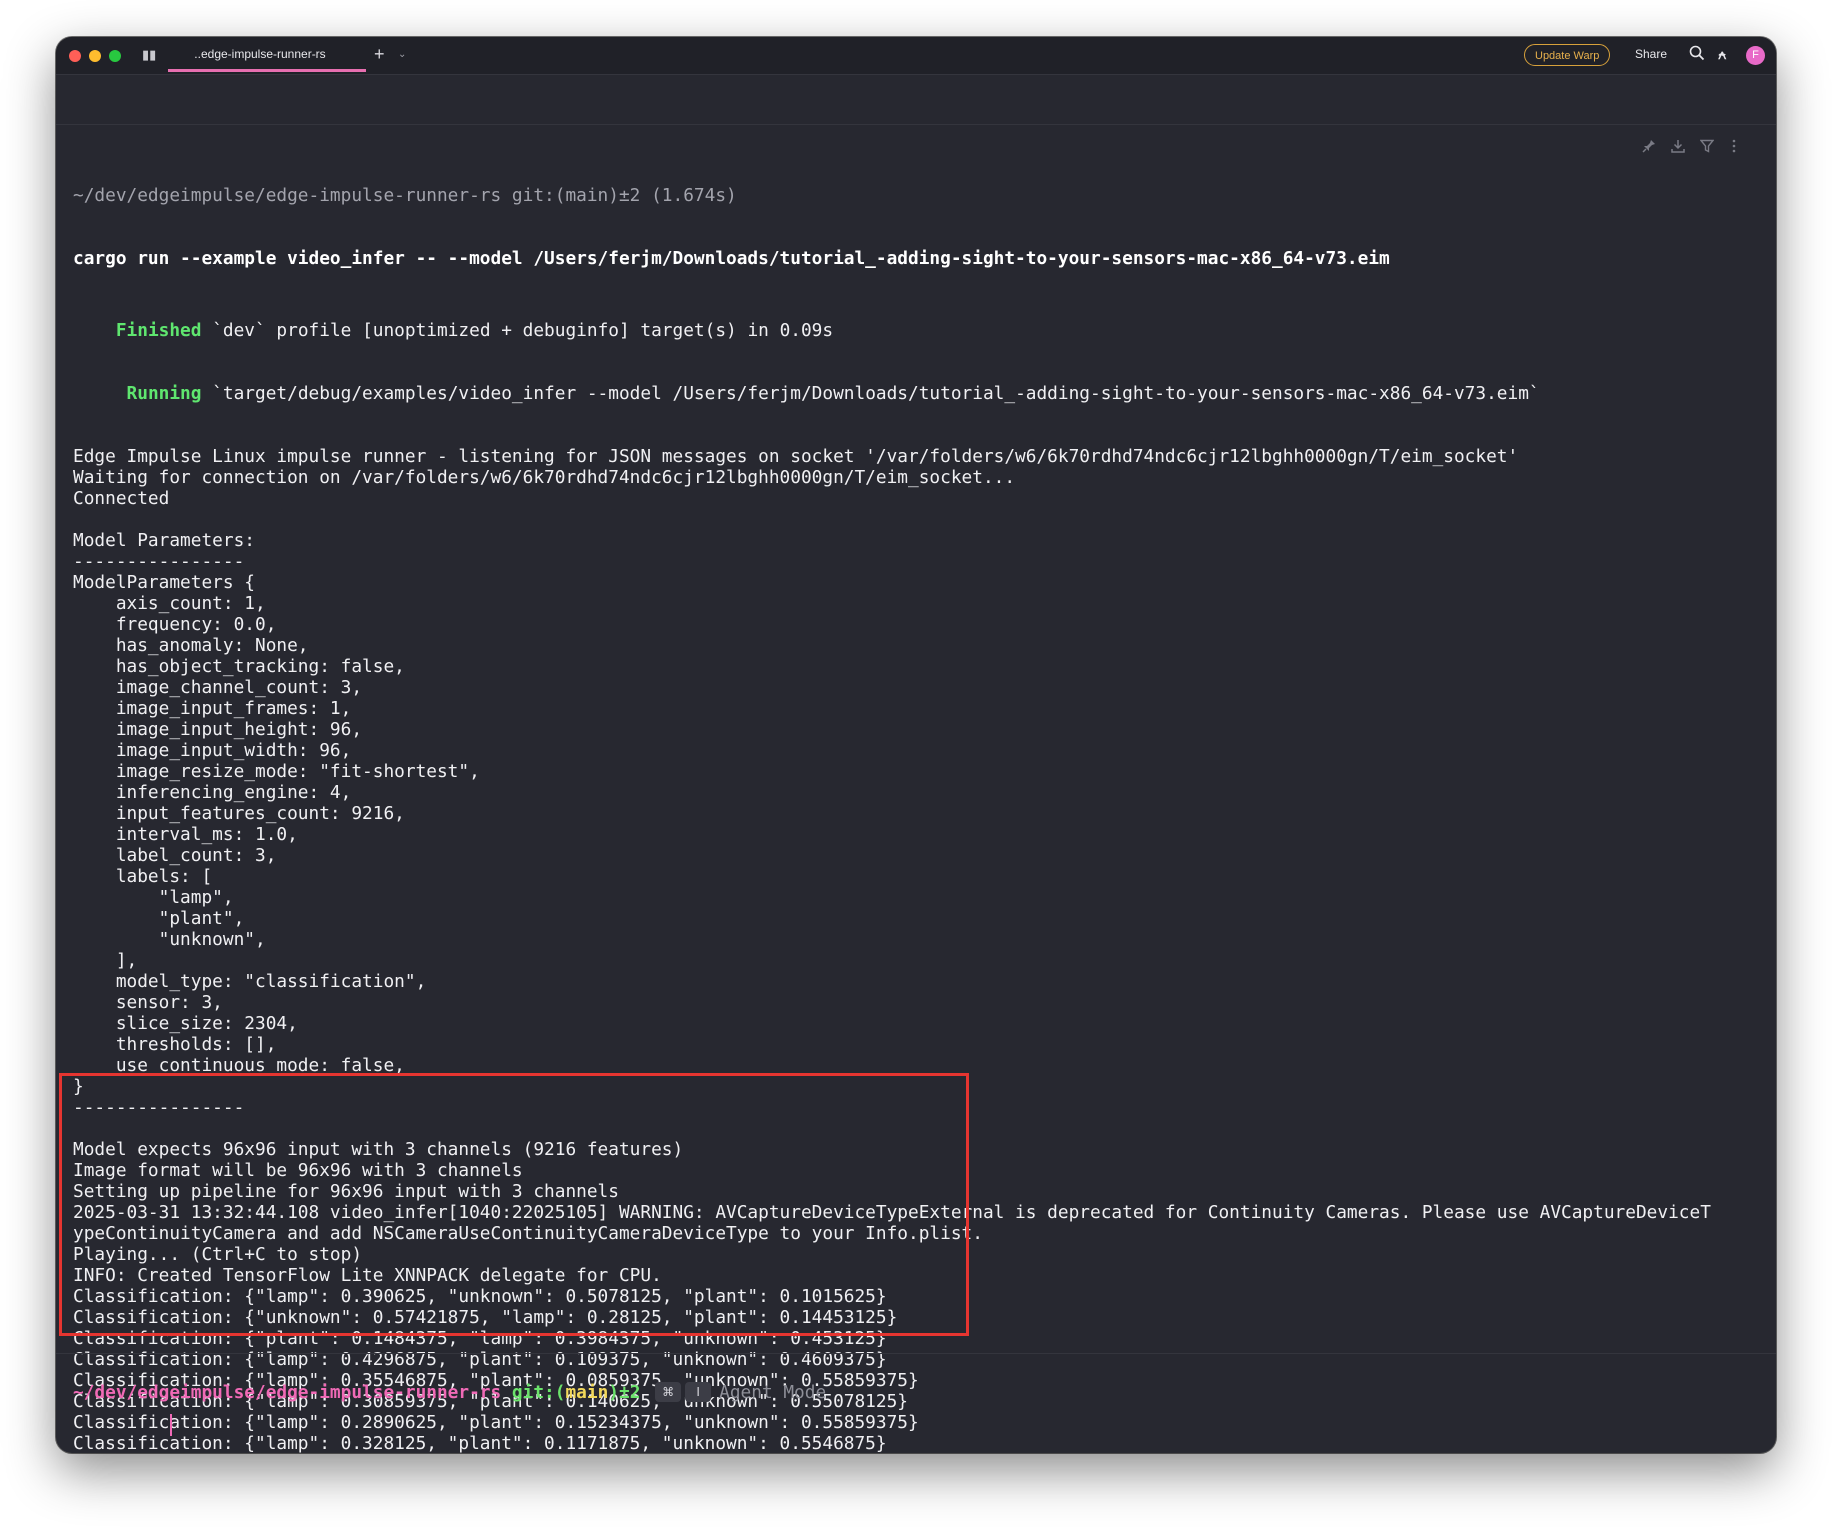 The width and height of the screenshot is (1832, 1527). What do you see at coordinates (587, 1392) in the screenshot?
I see `prompt-branch: main` at bounding box center [587, 1392].